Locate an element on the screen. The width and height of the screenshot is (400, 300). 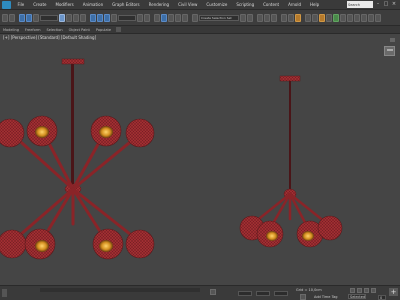
mirror-icon is located at coordinates (243, 17).